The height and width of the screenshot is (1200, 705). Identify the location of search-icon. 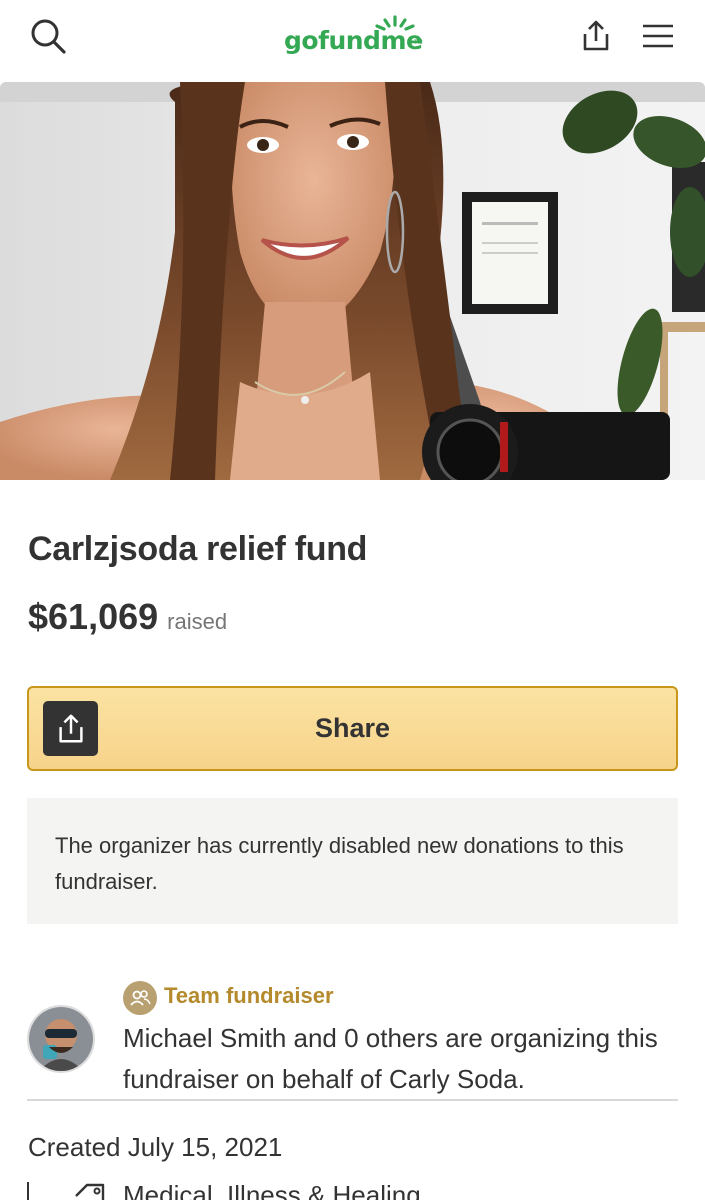
(48, 36).